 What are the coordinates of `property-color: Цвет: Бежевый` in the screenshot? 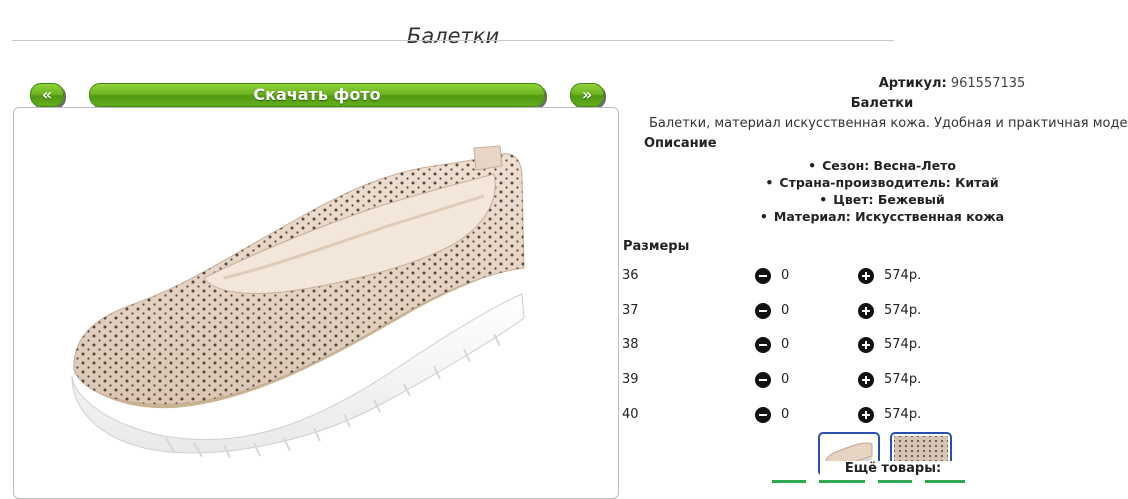 It's located at (875, 199).